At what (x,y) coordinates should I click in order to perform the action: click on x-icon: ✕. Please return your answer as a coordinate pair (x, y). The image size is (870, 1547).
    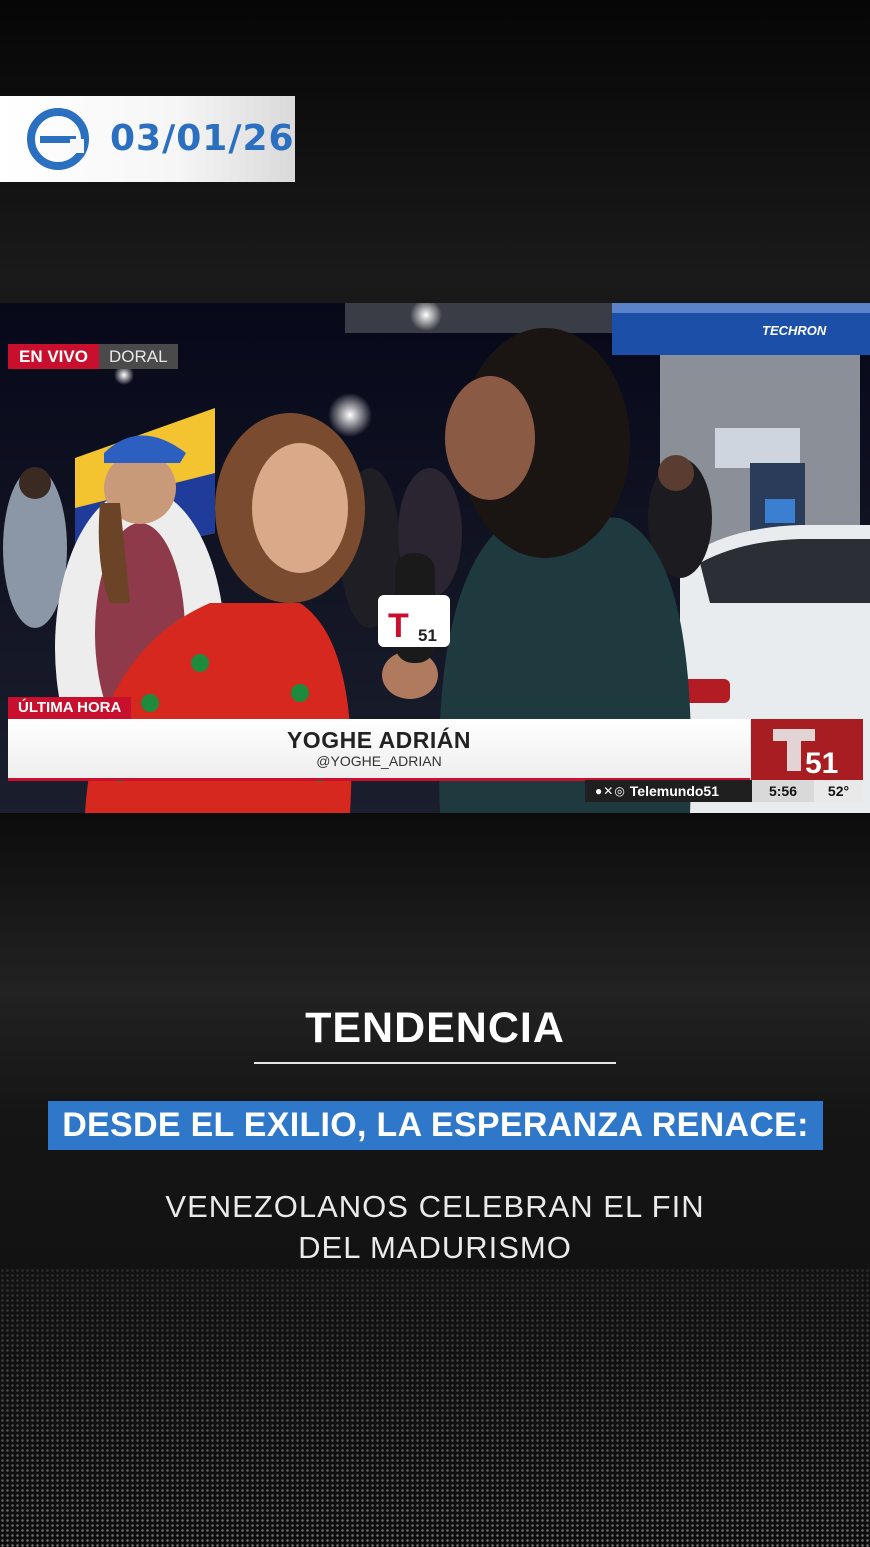
    Looking at the image, I should click on (609, 791).